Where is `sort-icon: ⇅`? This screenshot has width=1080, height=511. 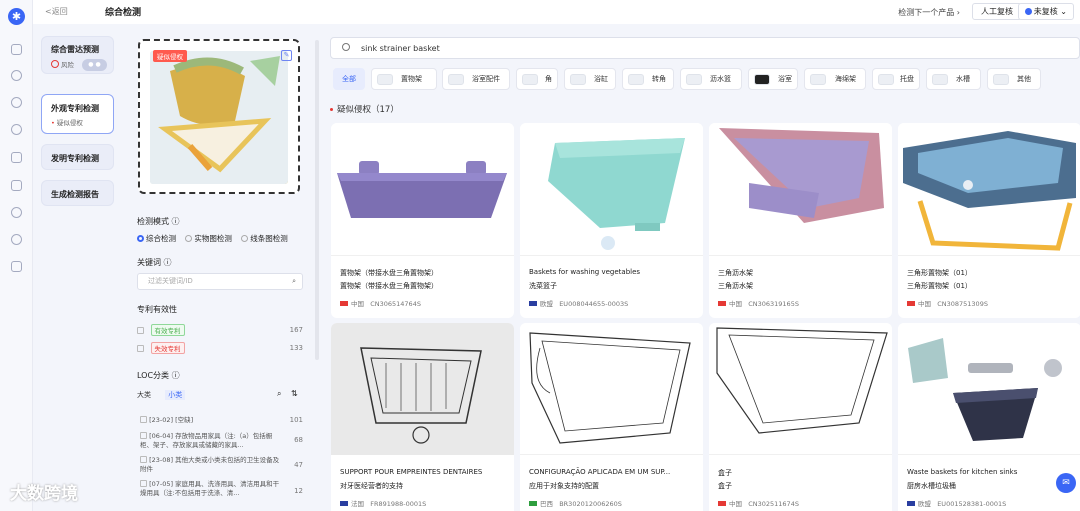
sort-icon: ⇅ is located at coordinates (294, 393).